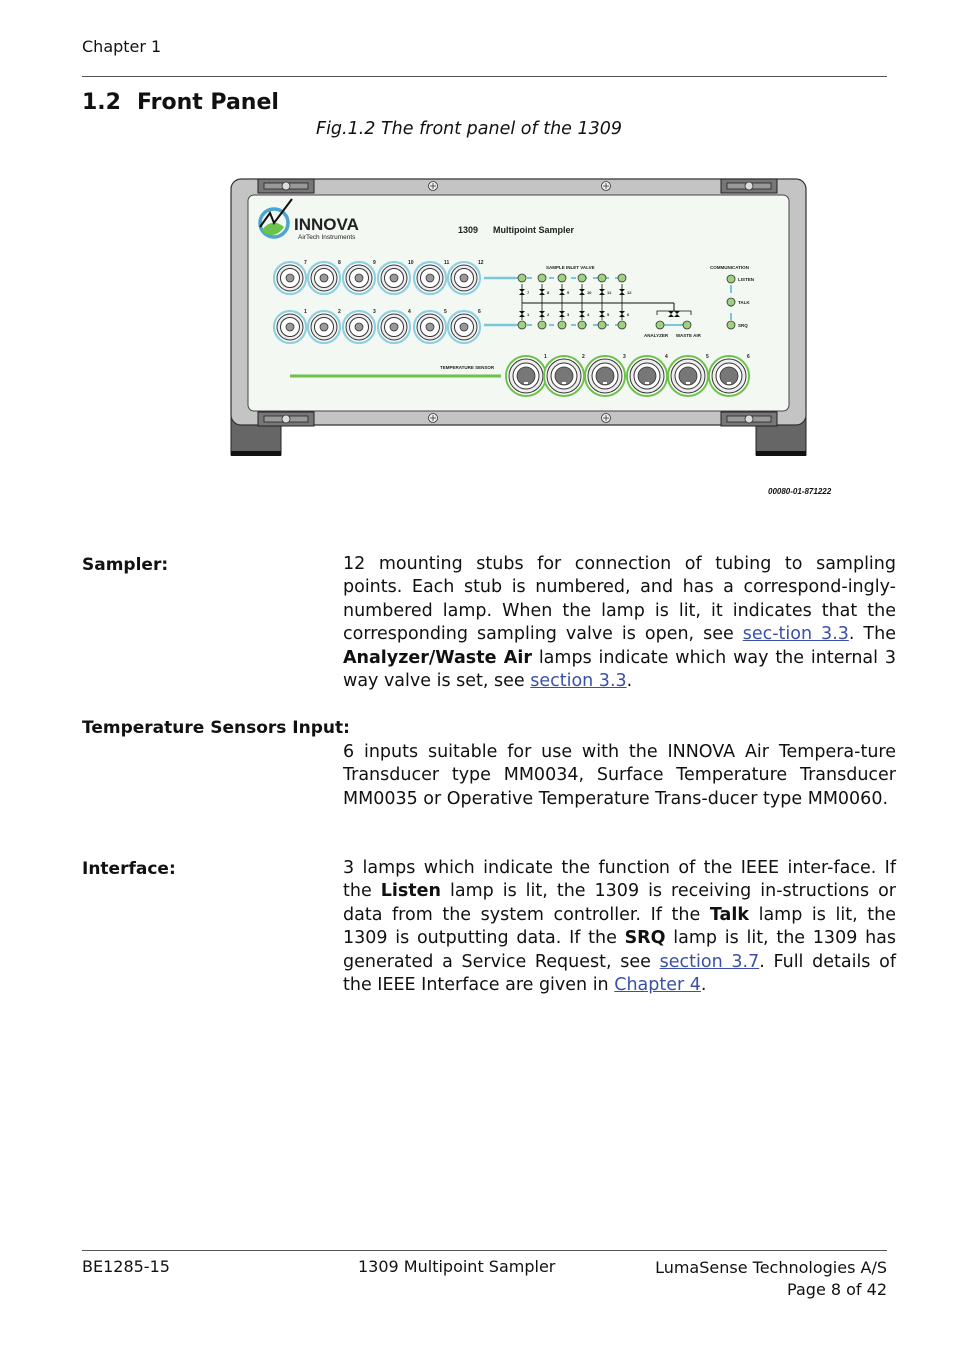 The height and width of the screenshot is (1350, 954). I want to click on valve-number: 12, so click(629, 292).